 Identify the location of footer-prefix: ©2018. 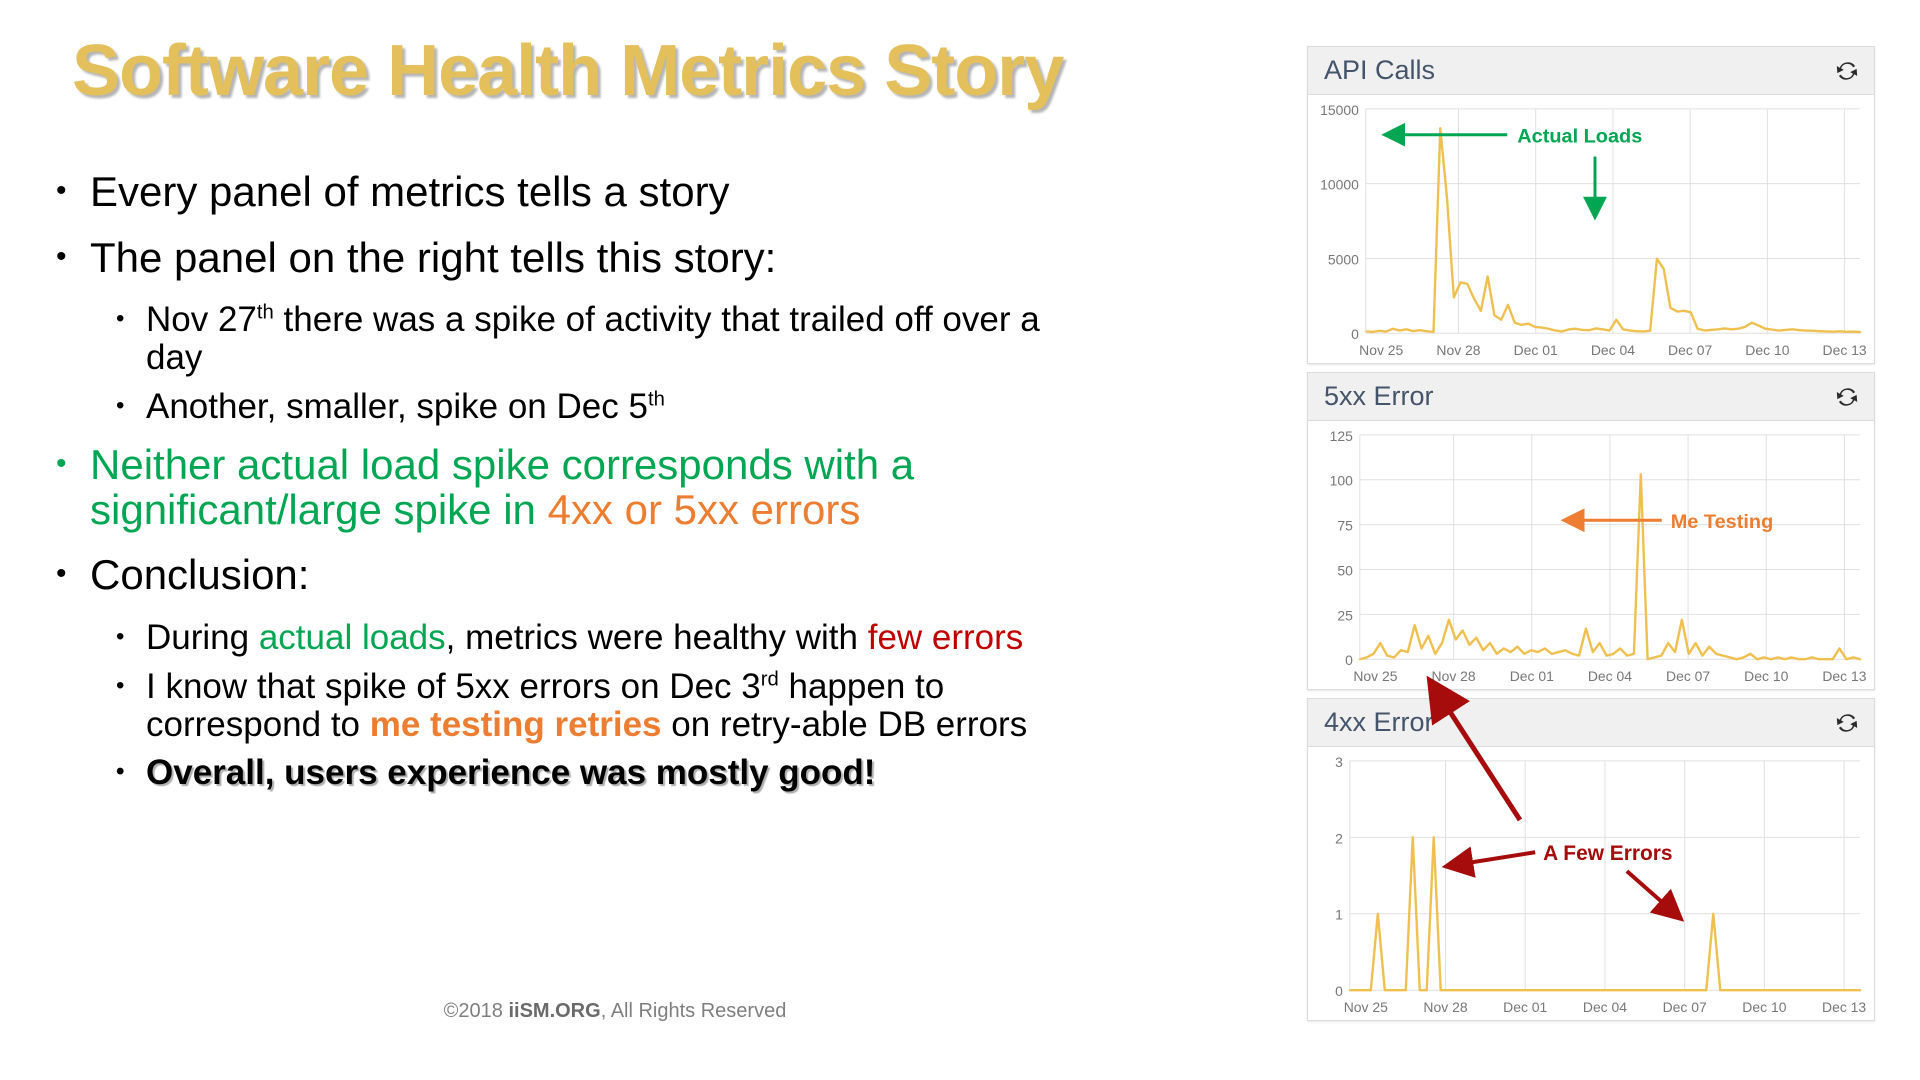
(476, 1011).